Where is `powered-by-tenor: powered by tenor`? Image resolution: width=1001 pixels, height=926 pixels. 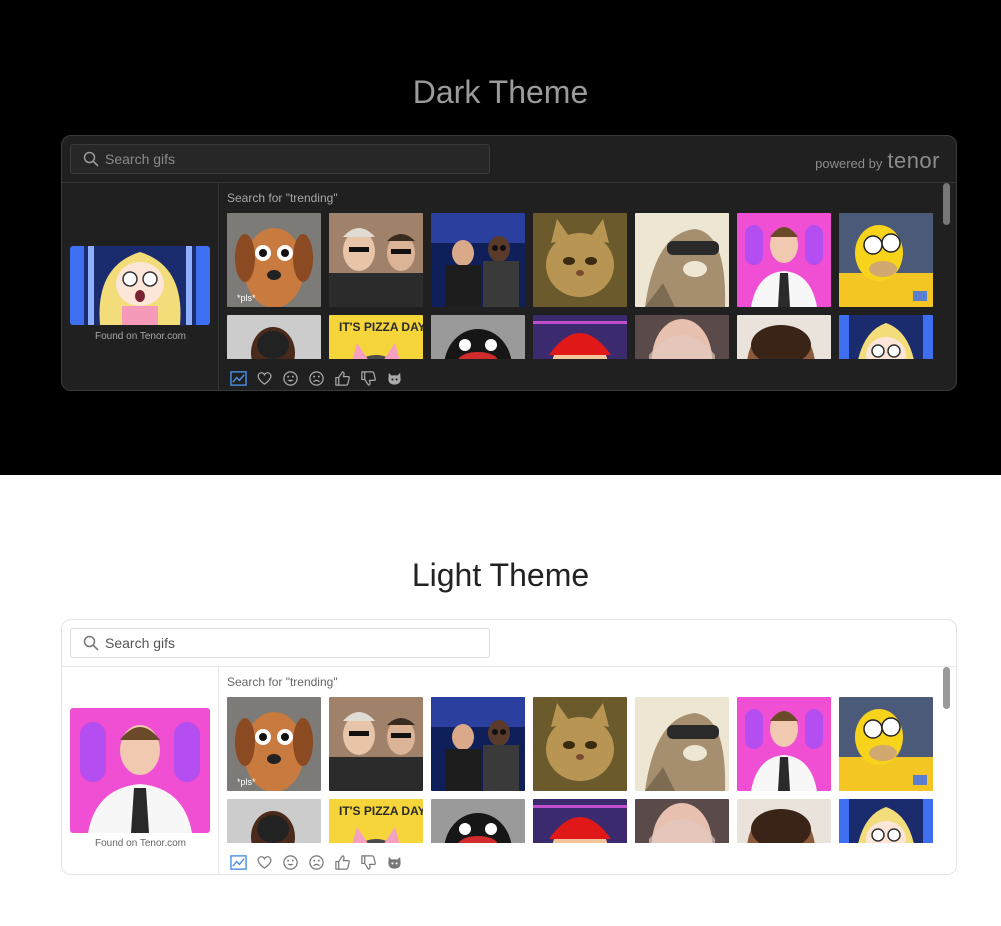
powered-by-tenor: powered by tenor is located at coordinates (877, 161).